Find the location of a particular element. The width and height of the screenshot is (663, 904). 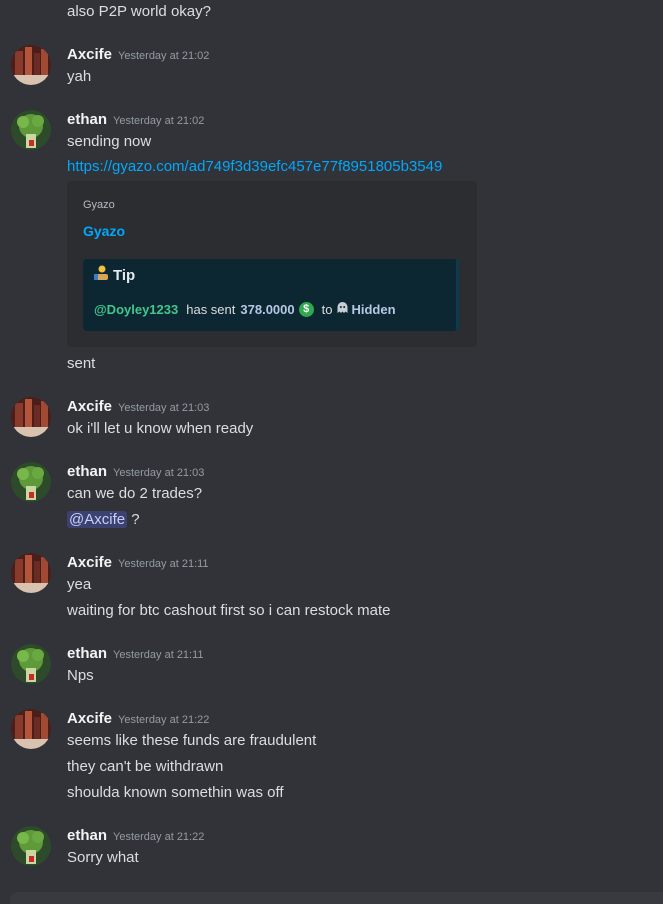

embed-title: Gyazo is located at coordinates (104, 231).